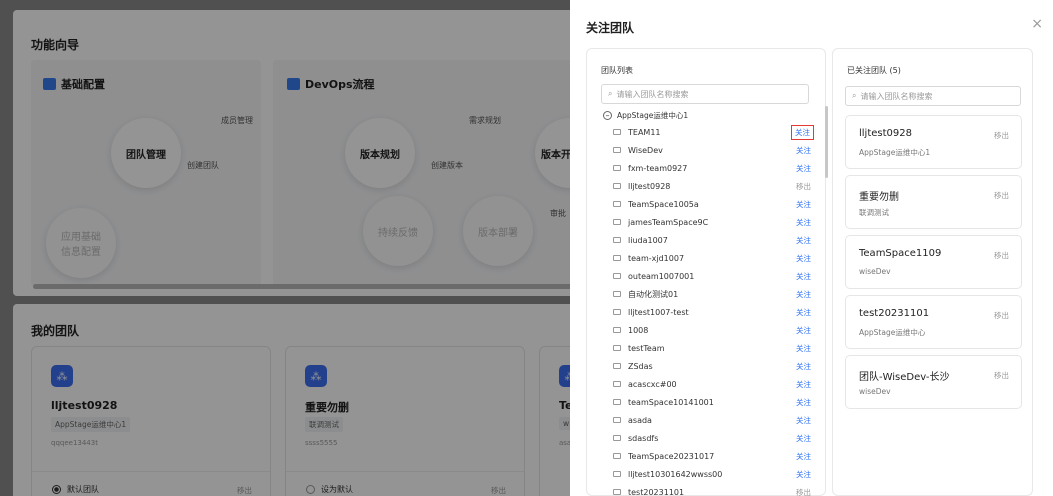 The height and width of the screenshot is (496, 1053). What do you see at coordinates (671, 456) in the screenshot?
I see `team-list-item-name: TeamSpace20231017` at bounding box center [671, 456].